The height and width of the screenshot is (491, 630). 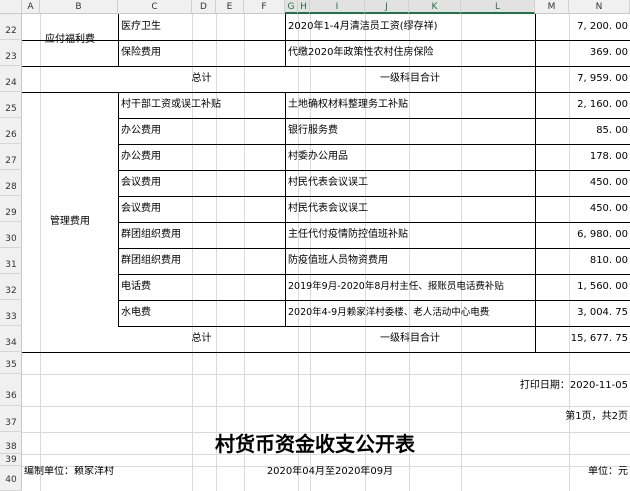 What do you see at coordinates (11, 460) in the screenshot?
I see `row-header: 39` at bounding box center [11, 460].